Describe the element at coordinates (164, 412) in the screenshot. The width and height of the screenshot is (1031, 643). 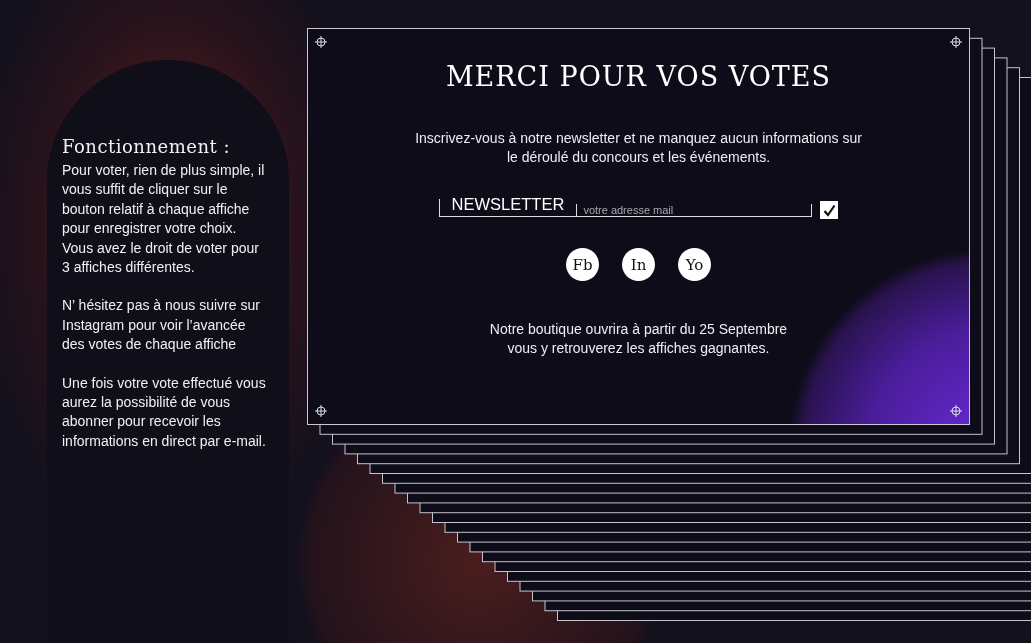
I see `panel-paragraph: Une fois votre vote effectué vous aurez la possibilité de vous abonner pour recevoir les informations en direct par e-mail.` at that location.